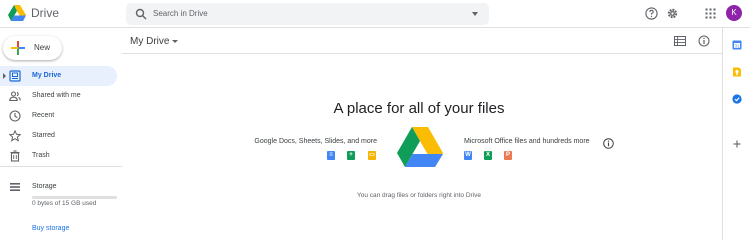 The image size is (750, 240). Describe the element at coordinates (419, 108) in the screenshot. I see `empty-state-title: A place for all of your files` at that location.